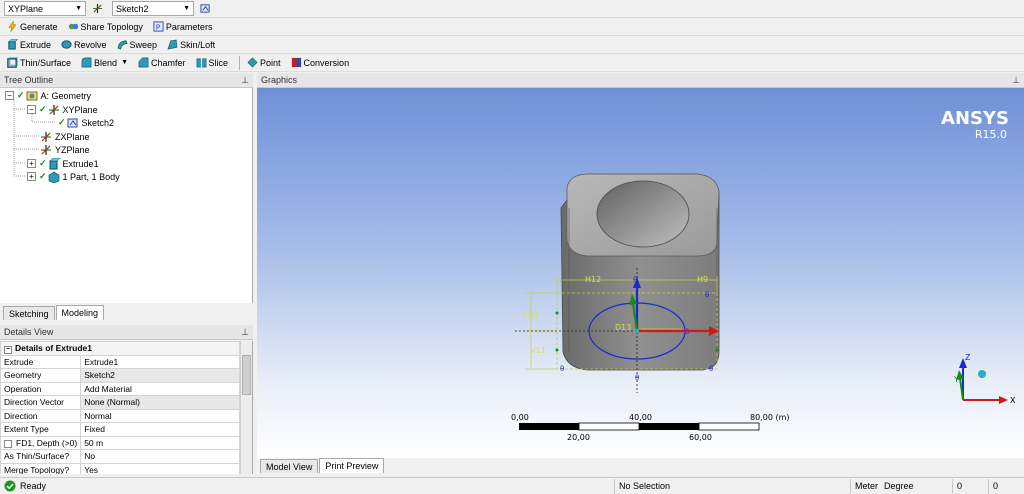 Image resolution: width=1024 pixels, height=494 pixels. I want to click on blend-button: Blend ▼, so click(104, 63).